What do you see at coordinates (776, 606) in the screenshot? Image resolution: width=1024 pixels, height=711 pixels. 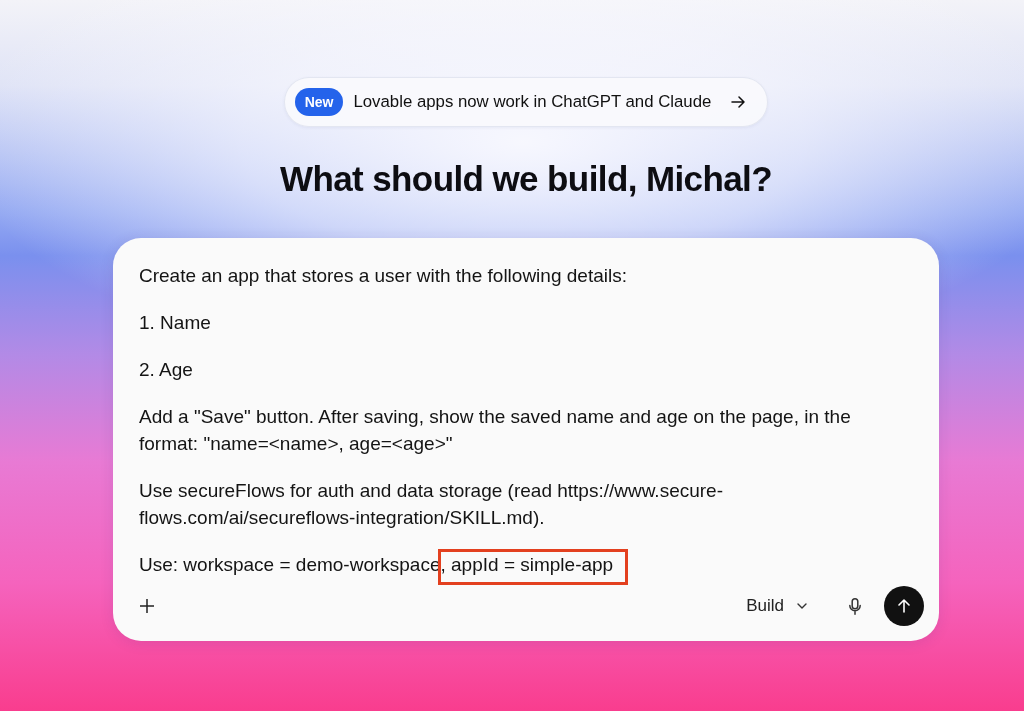 I see `mode-dropdown: Build` at bounding box center [776, 606].